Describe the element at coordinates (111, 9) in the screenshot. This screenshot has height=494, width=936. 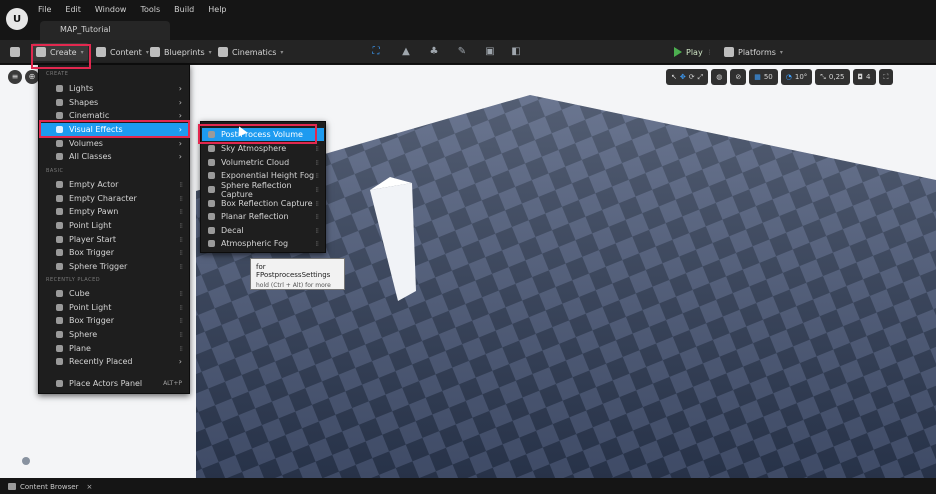
I see `menu-window: Window` at that location.